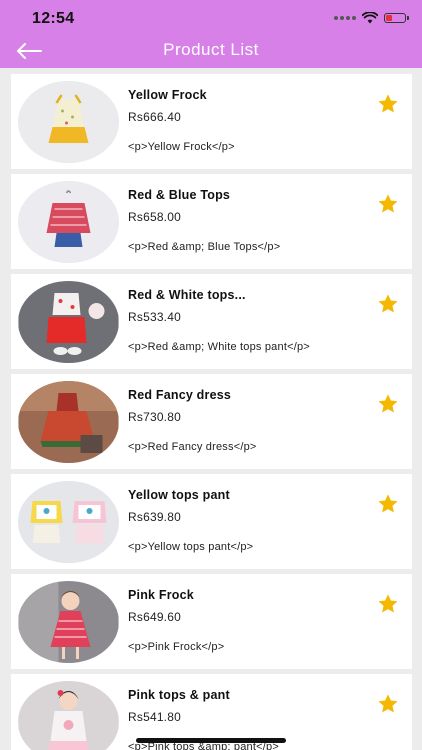 This screenshot has height=750, width=422. What do you see at coordinates (176, 647) in the screenshot?
I see `product-description: <p>Pink Frock</p>` at bounding box center [176, 647].